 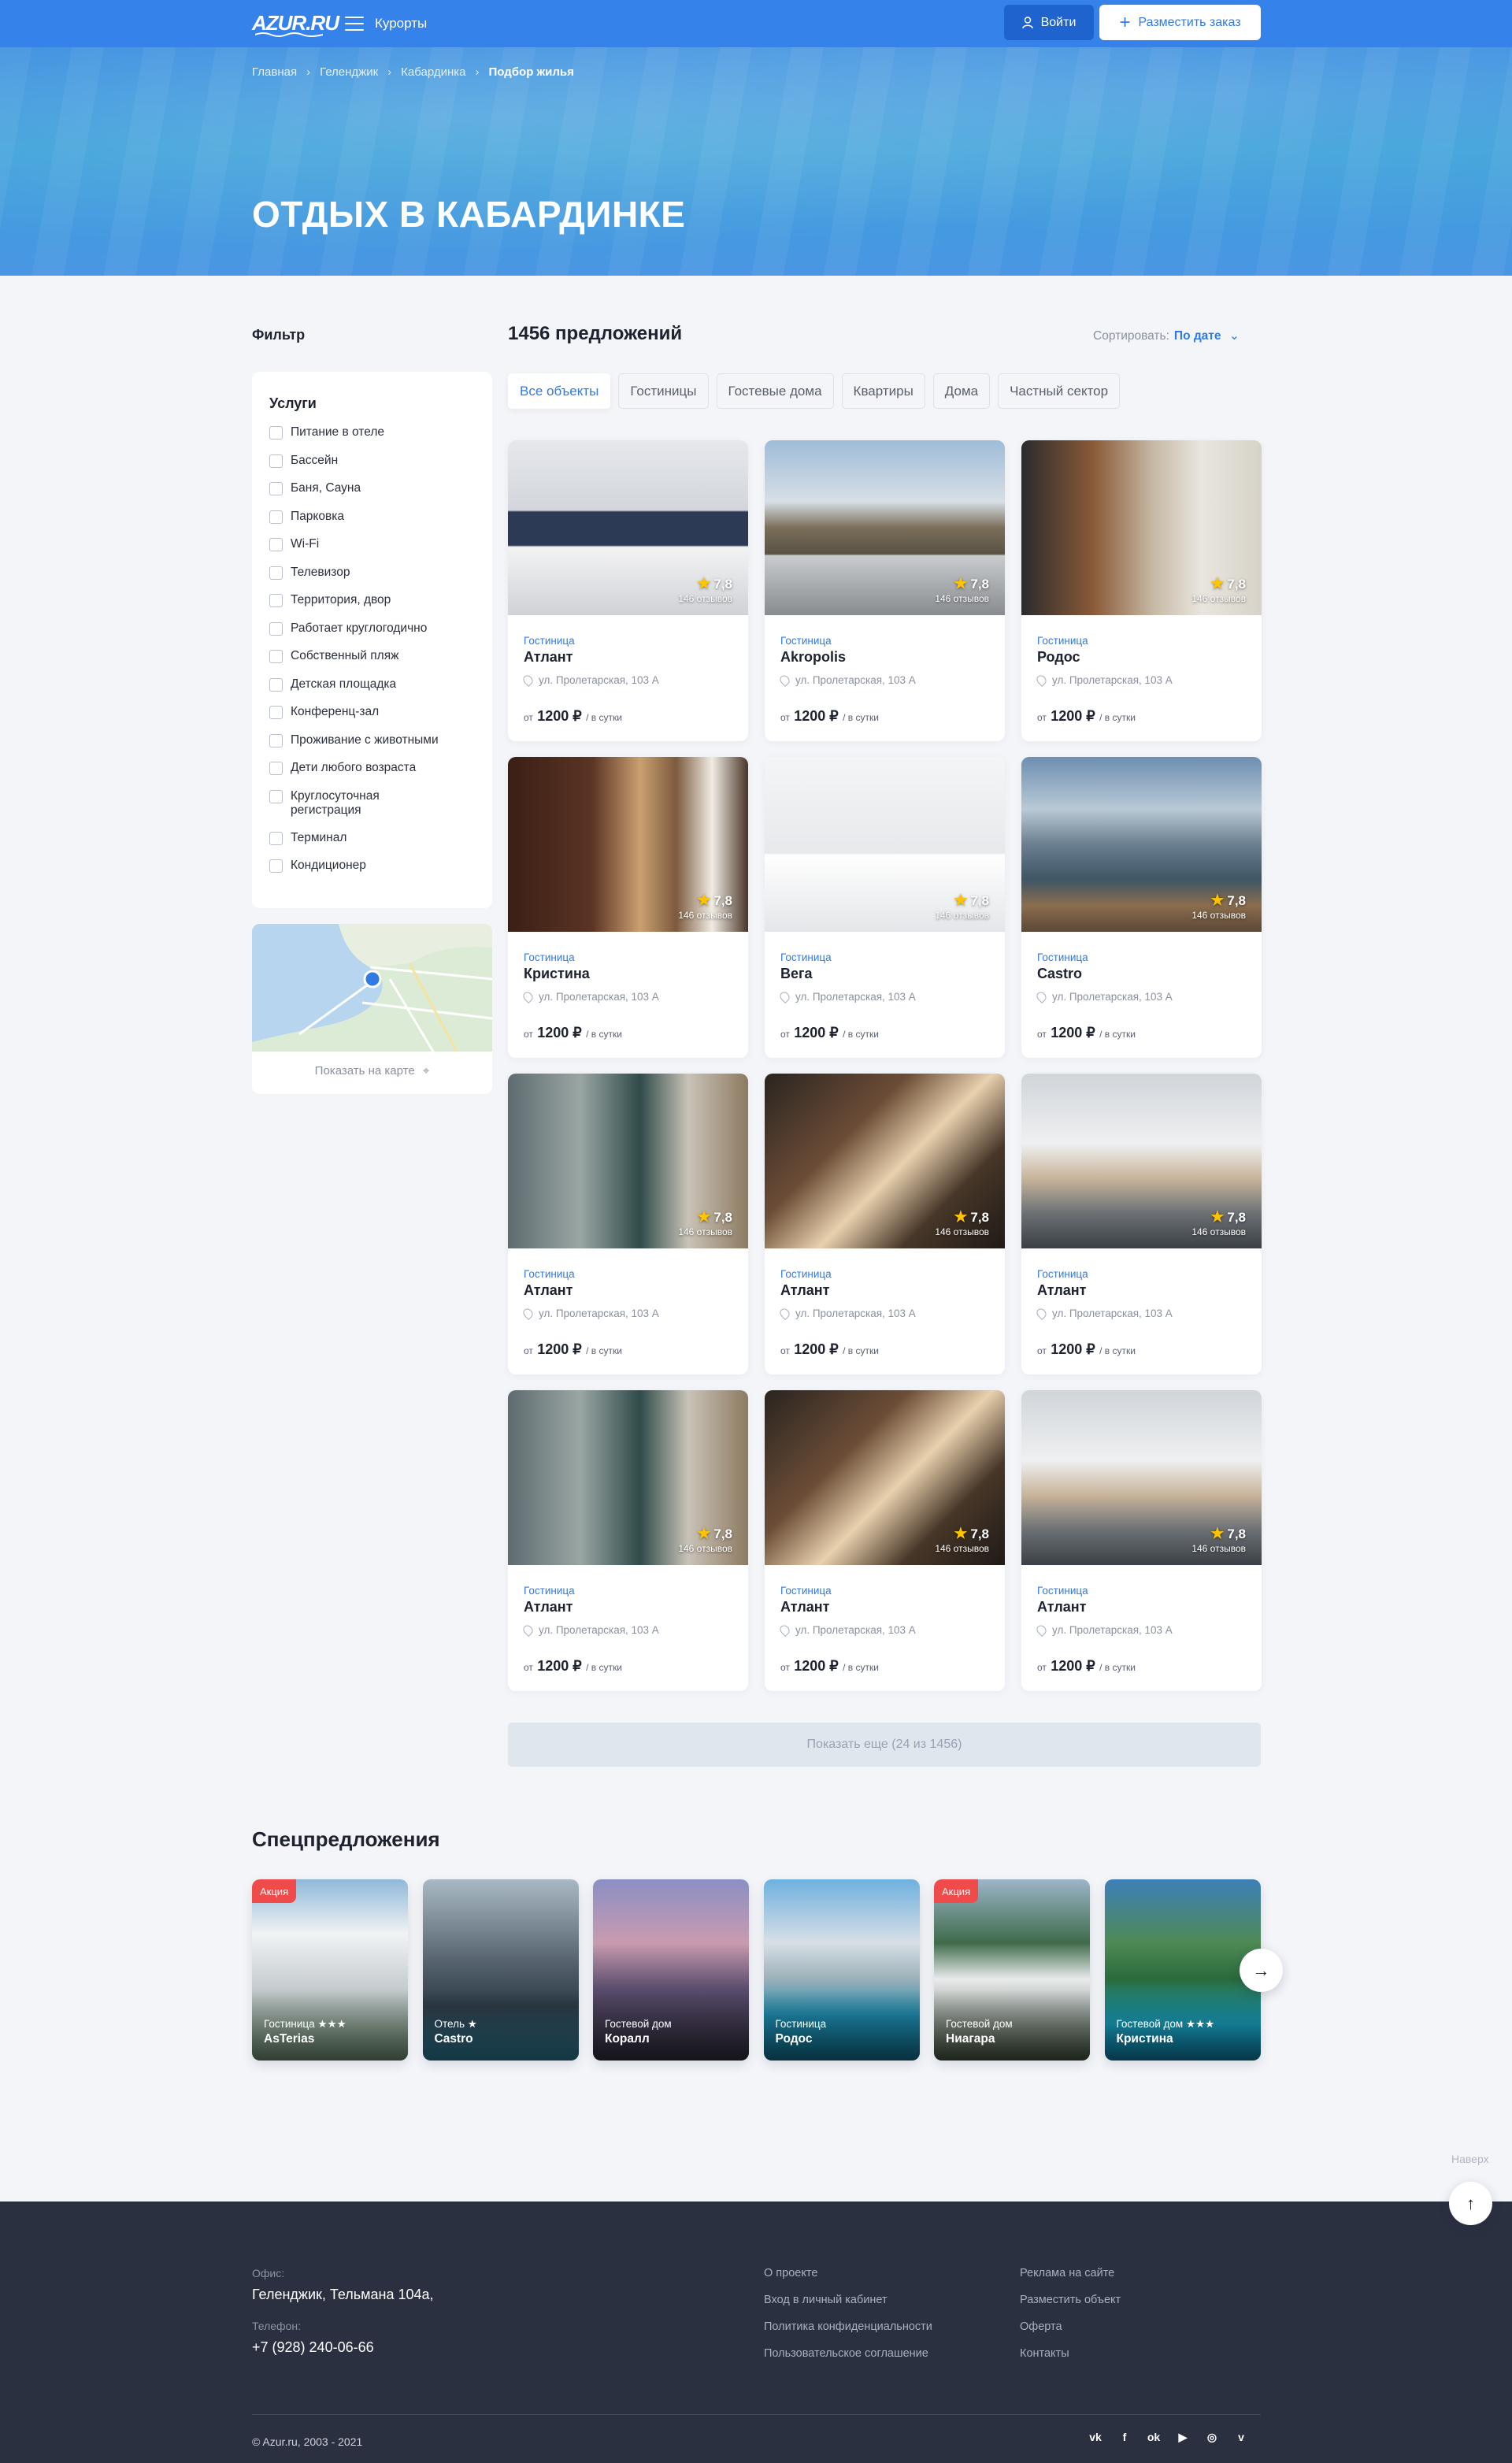 What do you see at coordinates (559, 391) in the screenshot?
I see `tab-object-type: Все объекты` at bounding box center [559, 391].